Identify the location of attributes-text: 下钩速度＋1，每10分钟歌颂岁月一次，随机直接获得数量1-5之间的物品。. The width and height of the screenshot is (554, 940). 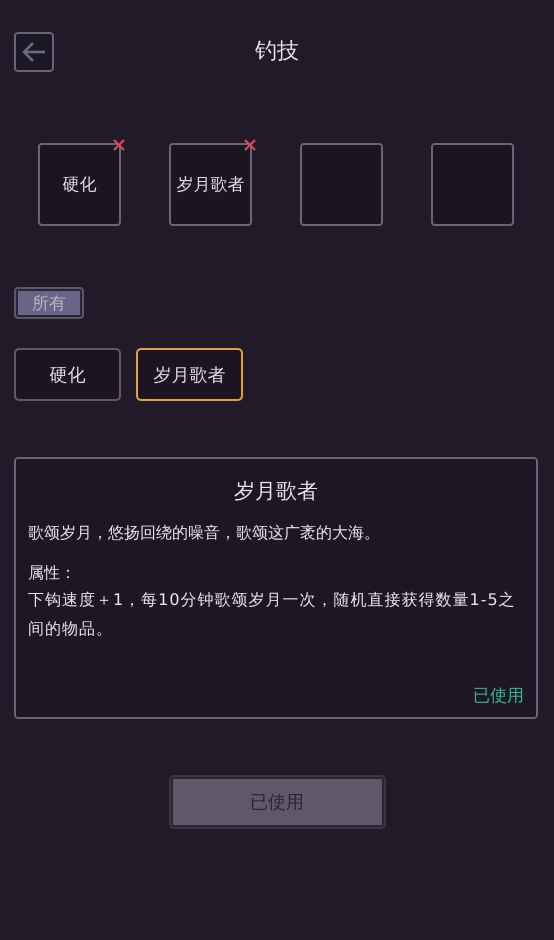
(272, 614).